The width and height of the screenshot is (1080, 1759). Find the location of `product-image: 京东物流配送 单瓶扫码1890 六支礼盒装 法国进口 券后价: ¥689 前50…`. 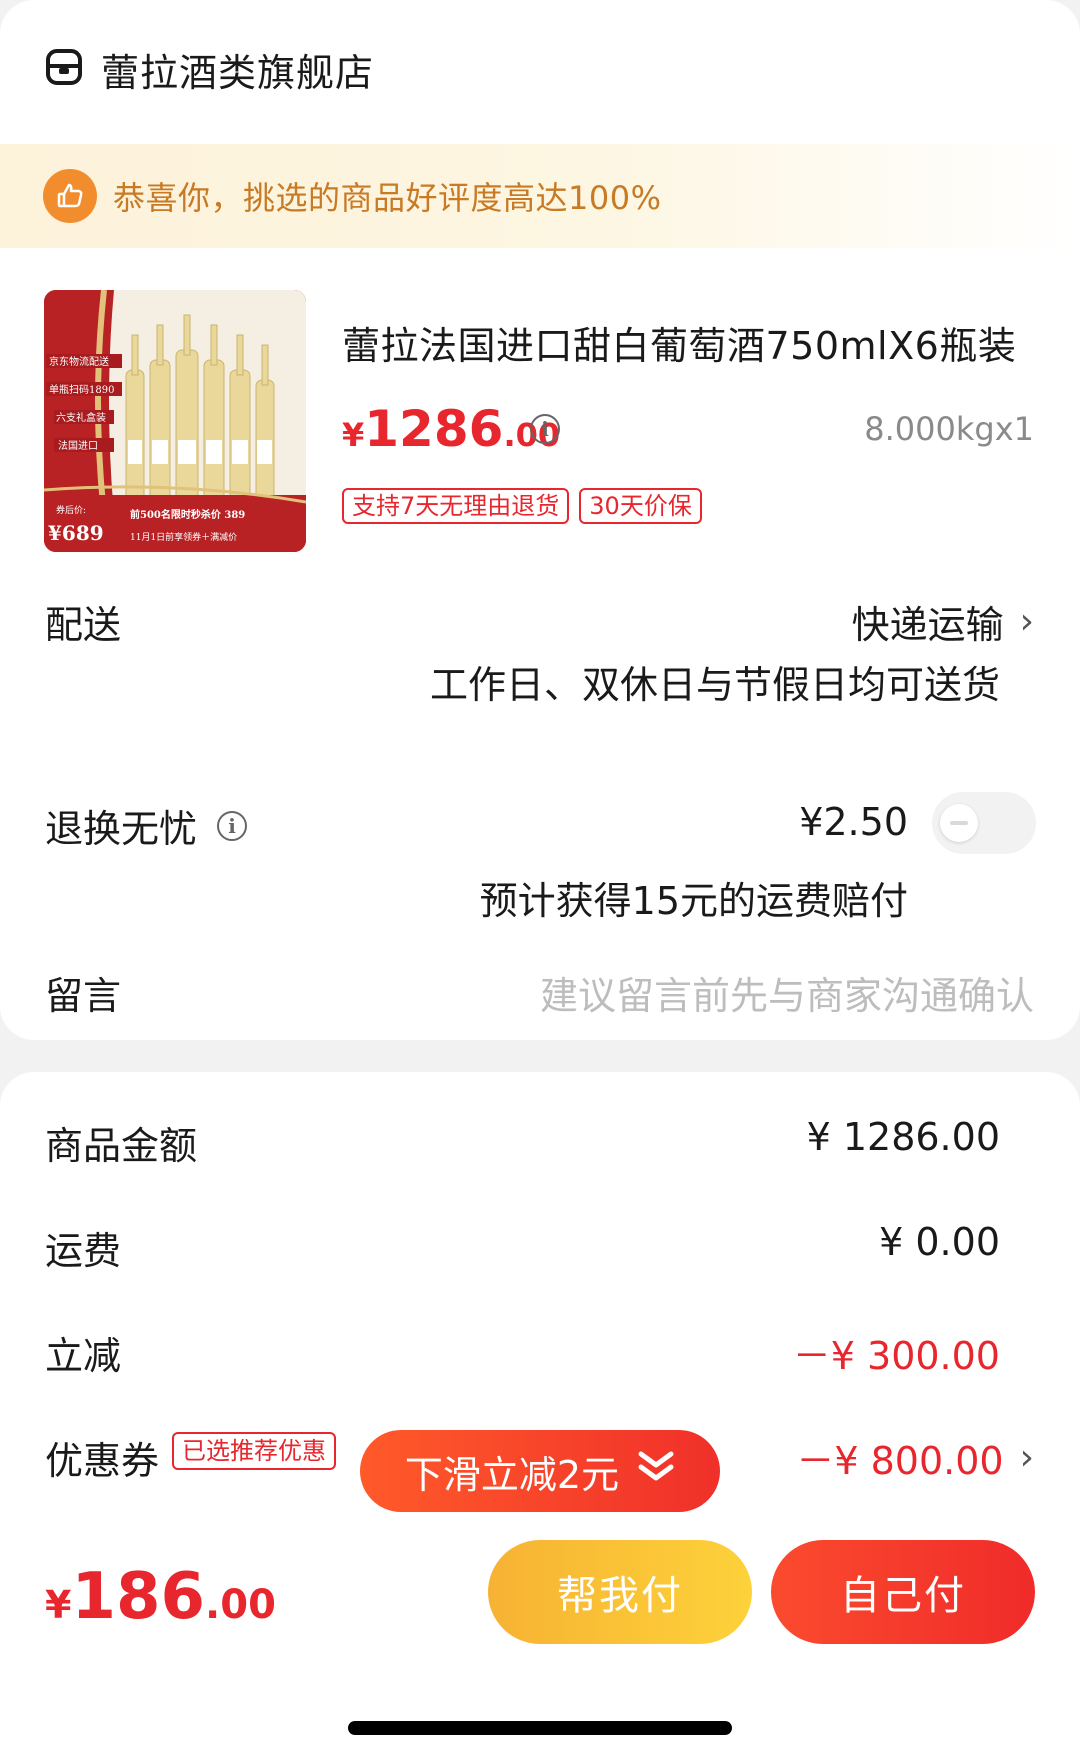

product-image: 京东物流配送 单瓶扫码1890 六支礼盒装 法国进口 券后价: ¥689 前50… is located at coordinates (175, 421).